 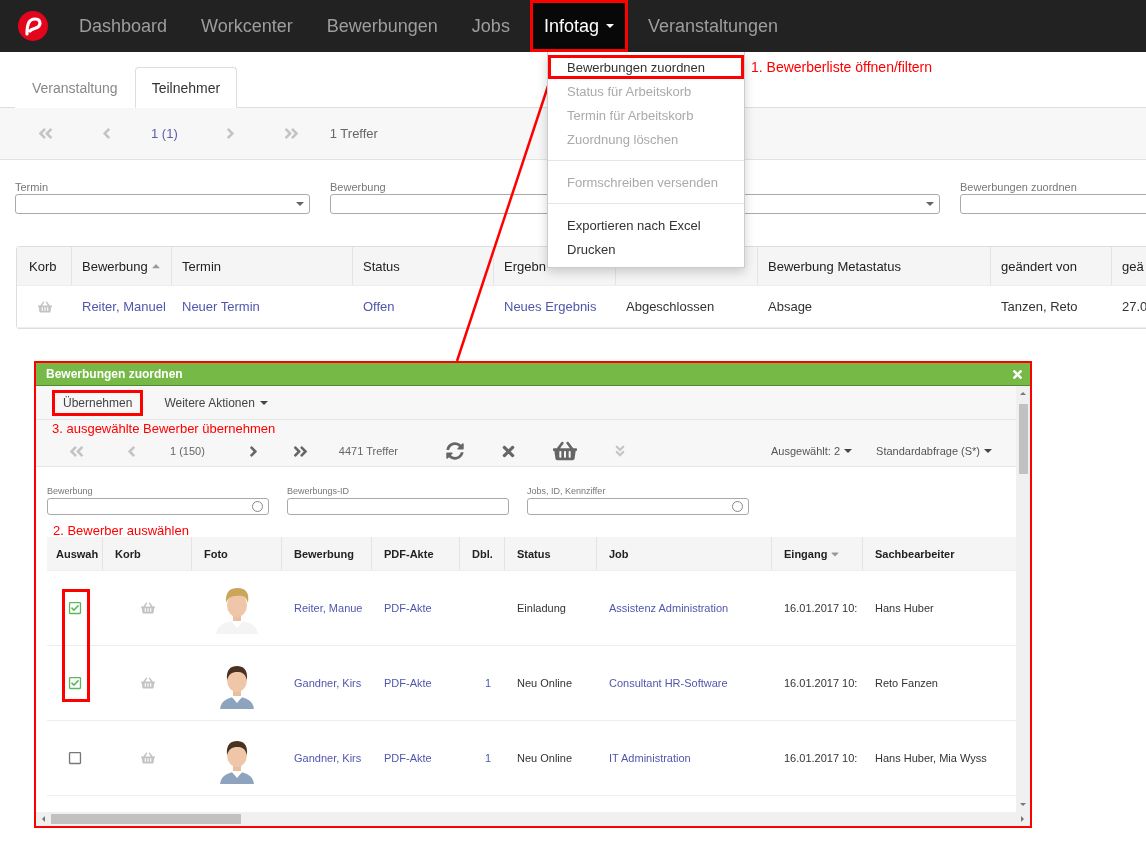 What do you see at coordinates (670, 306) in the screenshot?
I see `table-cell: Abgeschlossen` at bounding box center [670, 306].